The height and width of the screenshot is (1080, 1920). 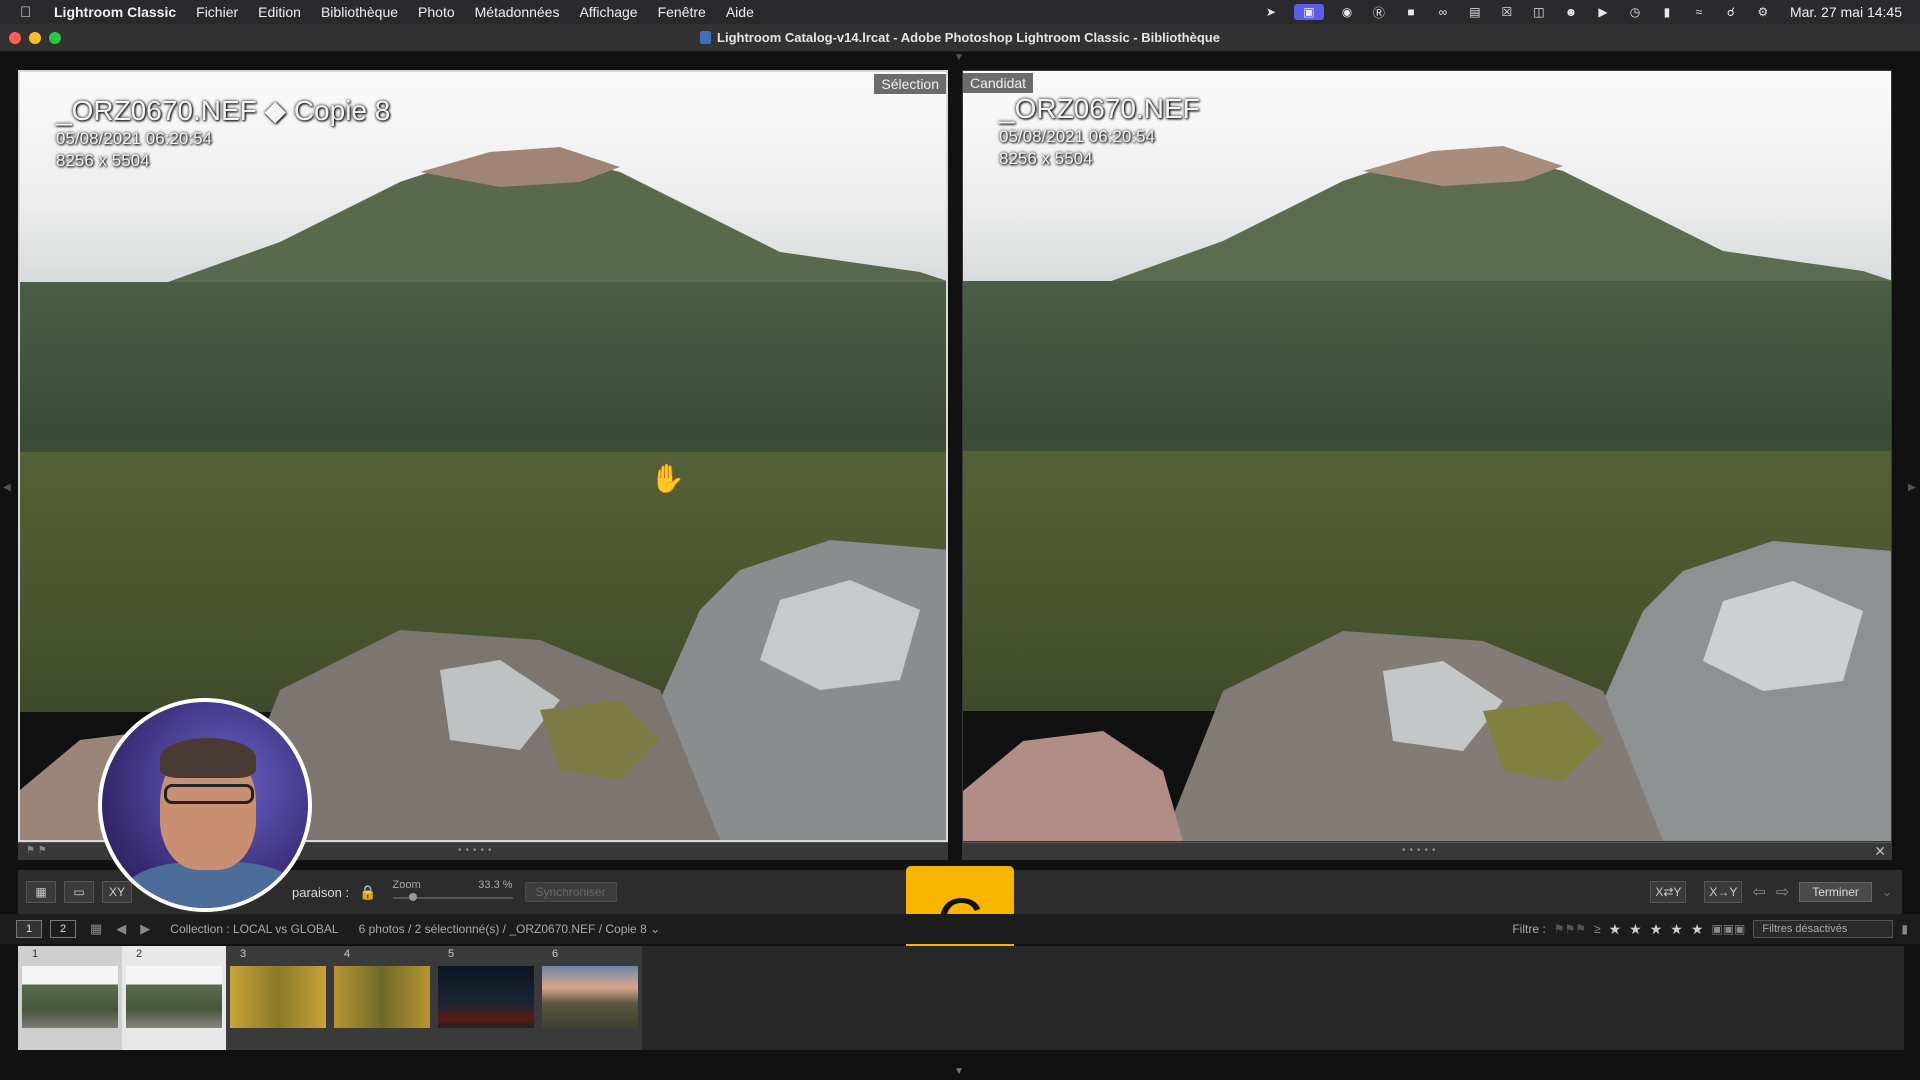 What do you see at coordinates (278, 998) in the screenshot?
I see `filmstrip-thumbnail: 3` at bounding box center [278, 998].